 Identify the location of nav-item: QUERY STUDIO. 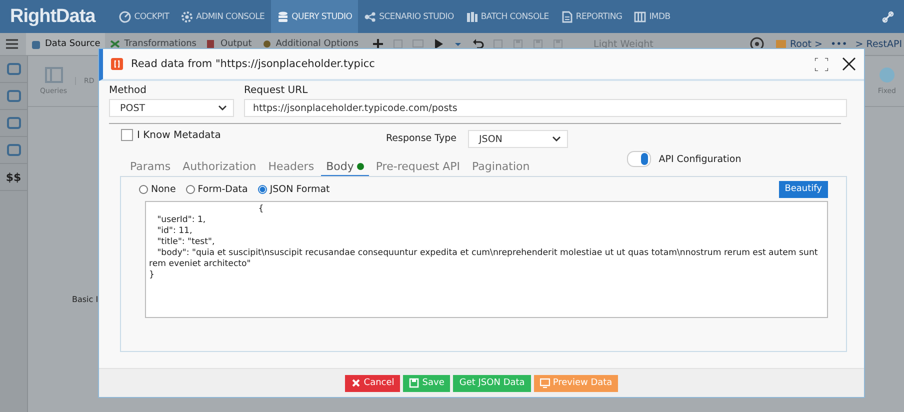
(314, 16).